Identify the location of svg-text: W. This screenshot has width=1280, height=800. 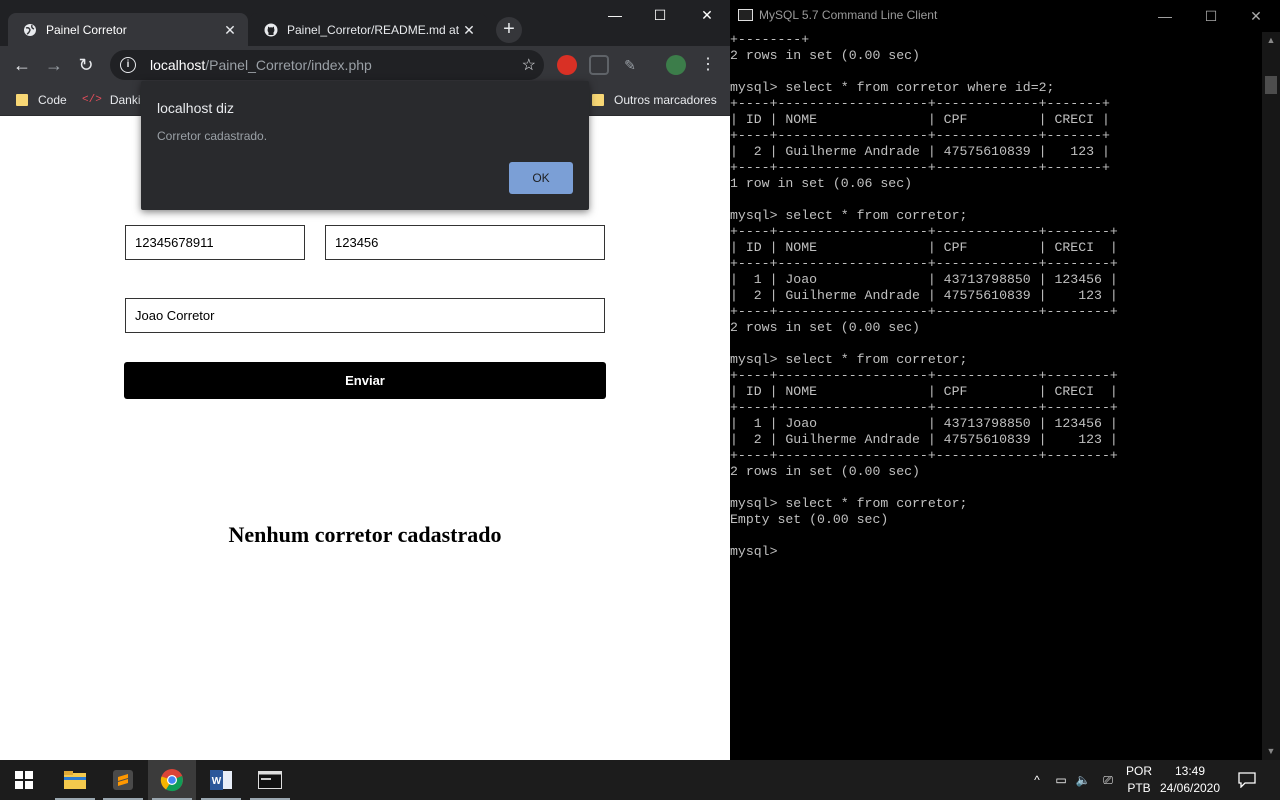
(217, 781).